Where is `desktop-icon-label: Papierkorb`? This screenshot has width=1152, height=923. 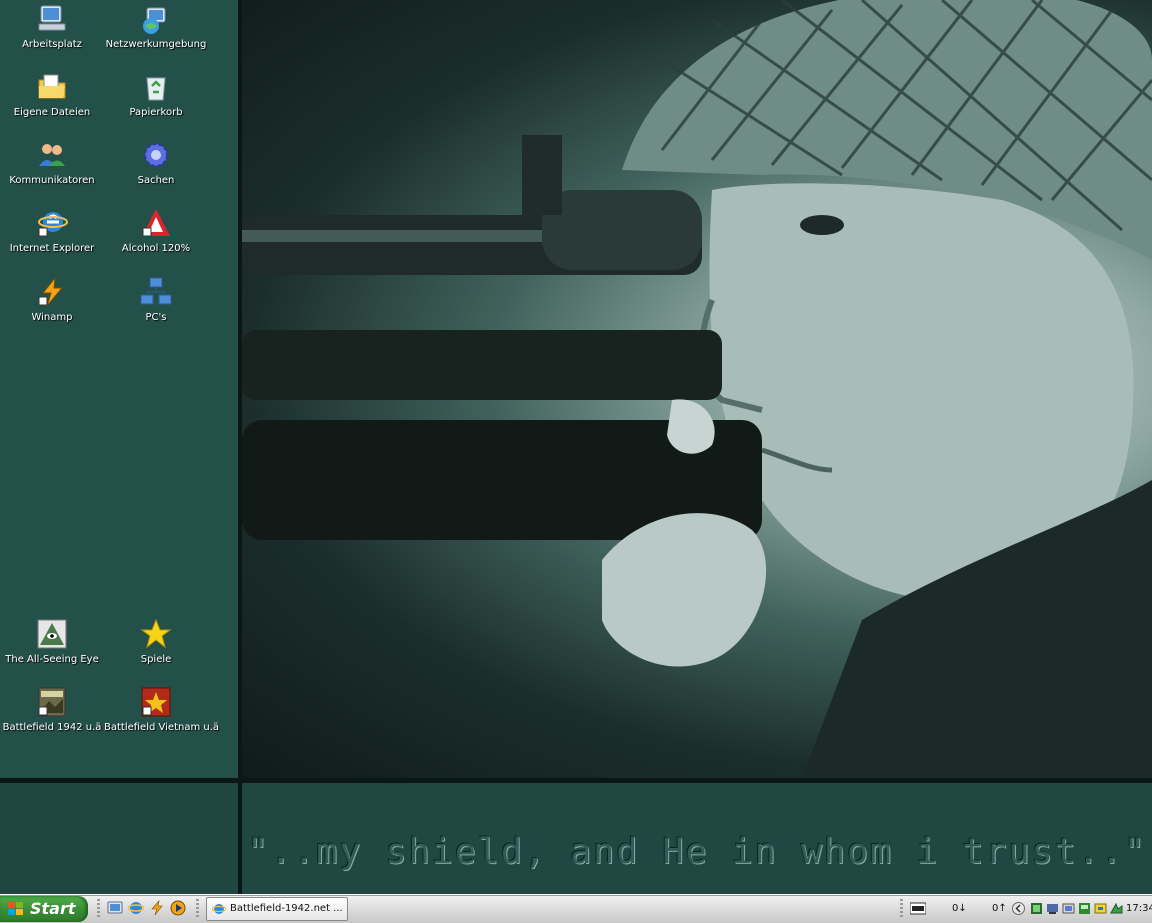 desktop-icon-label: Papierkorb is located at coordinates (156, 112).